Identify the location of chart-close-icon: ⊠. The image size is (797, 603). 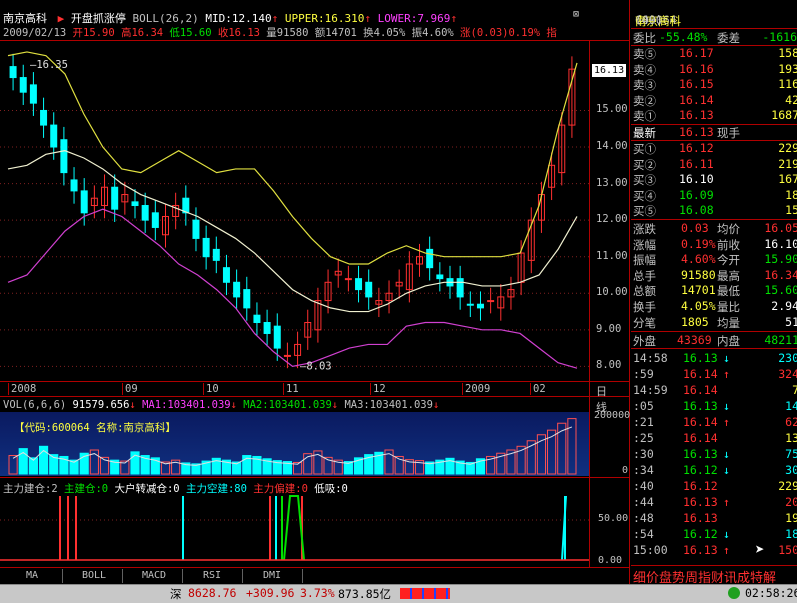
(576, 14).